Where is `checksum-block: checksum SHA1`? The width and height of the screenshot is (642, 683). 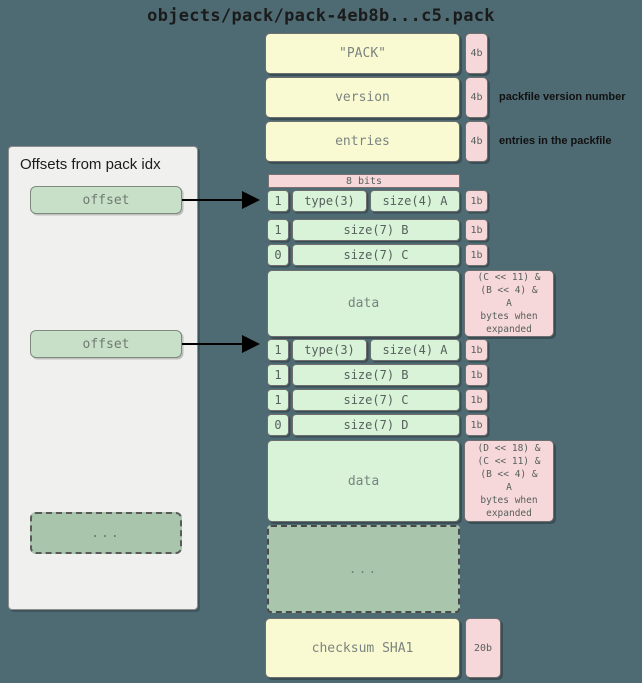 checksum-block: checksum SHA1 is located at coordinates (362, 648).